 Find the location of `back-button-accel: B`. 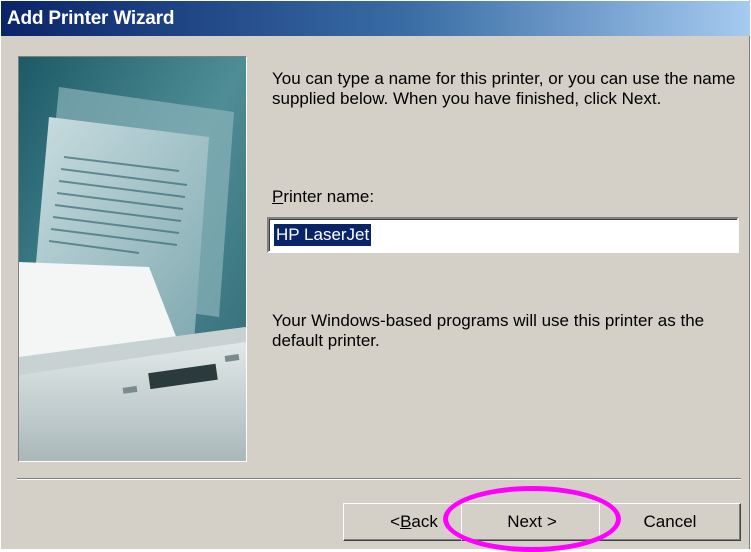

back-button-accel: B is located at coordinates (406, 521).